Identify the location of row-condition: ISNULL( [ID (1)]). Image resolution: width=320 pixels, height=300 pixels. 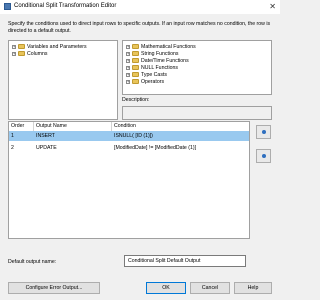
(179, 136).